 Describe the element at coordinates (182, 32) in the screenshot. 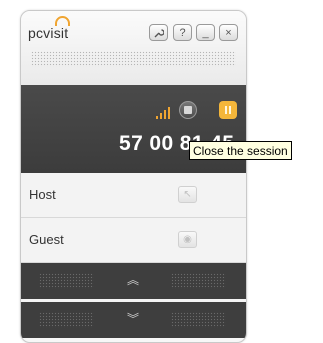

I see `help-button: ?` at that location.